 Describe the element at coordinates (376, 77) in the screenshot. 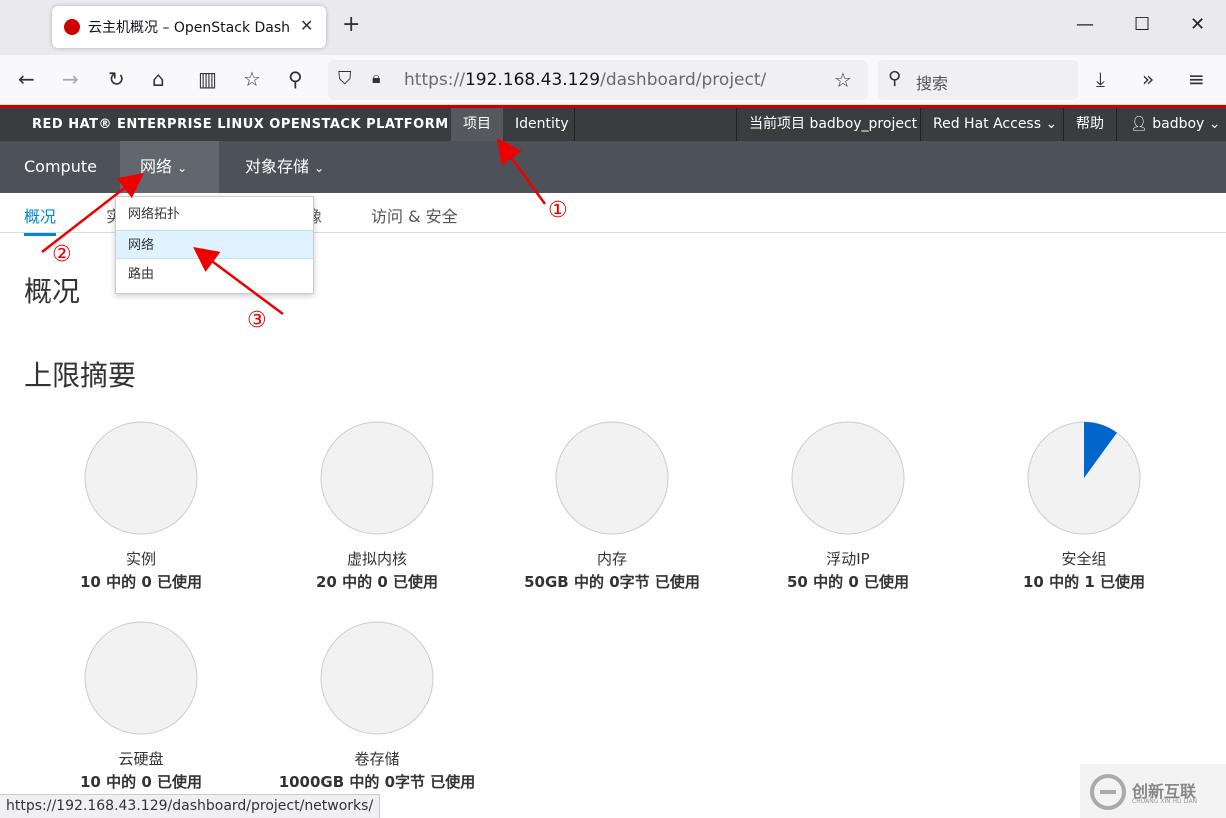

I see `lock-icon: 🔒︎` at that location.